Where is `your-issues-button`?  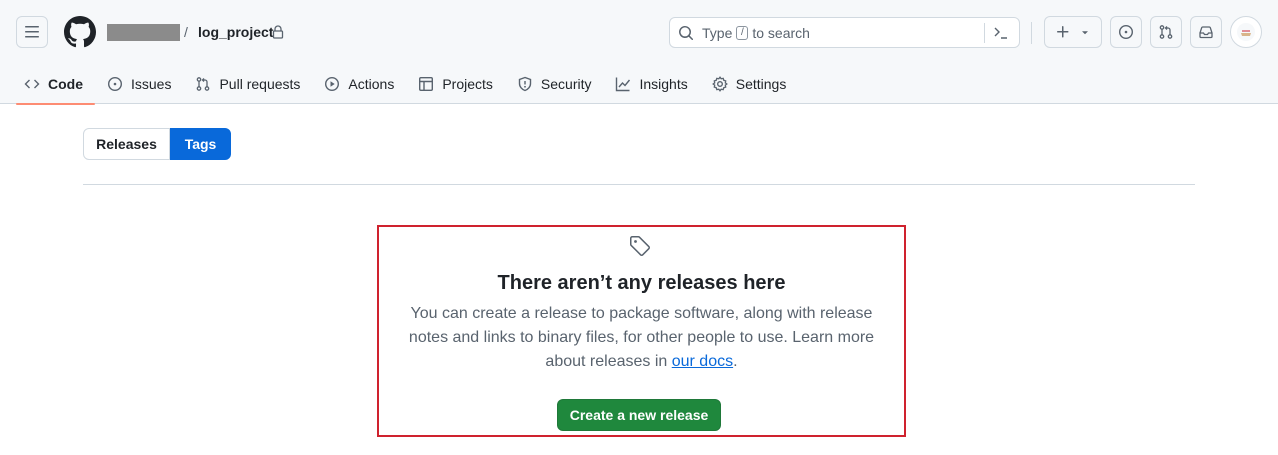 your-issues-button is located at coordinates (1126, 32).